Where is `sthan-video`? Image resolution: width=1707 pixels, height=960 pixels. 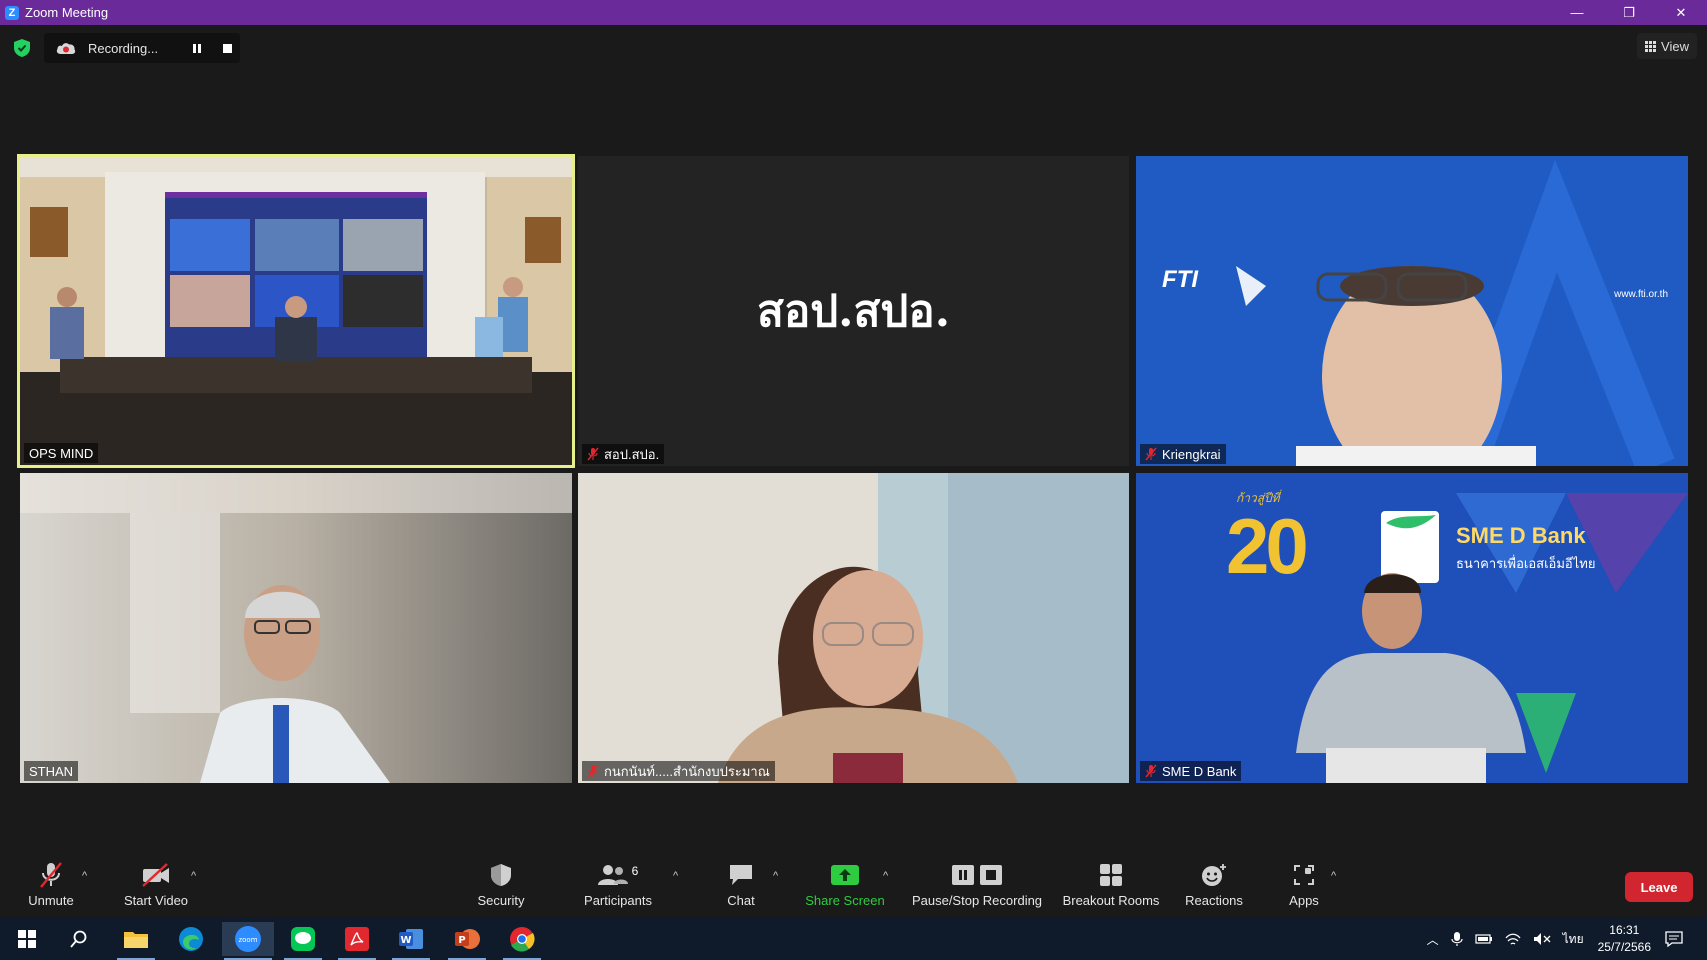 sthan-video is located at coordinates (296, 628).